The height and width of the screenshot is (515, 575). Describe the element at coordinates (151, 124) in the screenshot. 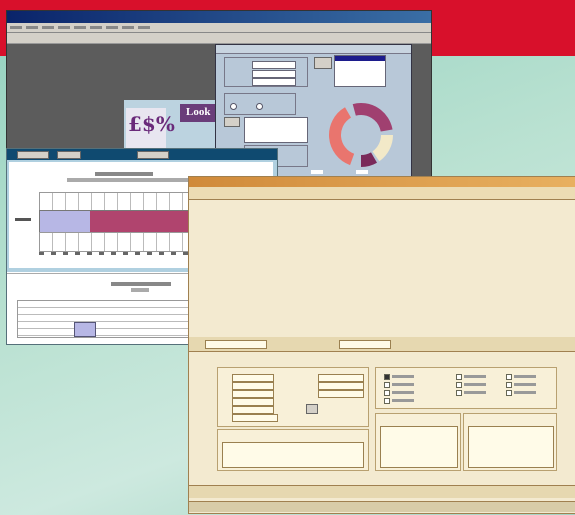

I see `logo-symbols: £$%` at that location.